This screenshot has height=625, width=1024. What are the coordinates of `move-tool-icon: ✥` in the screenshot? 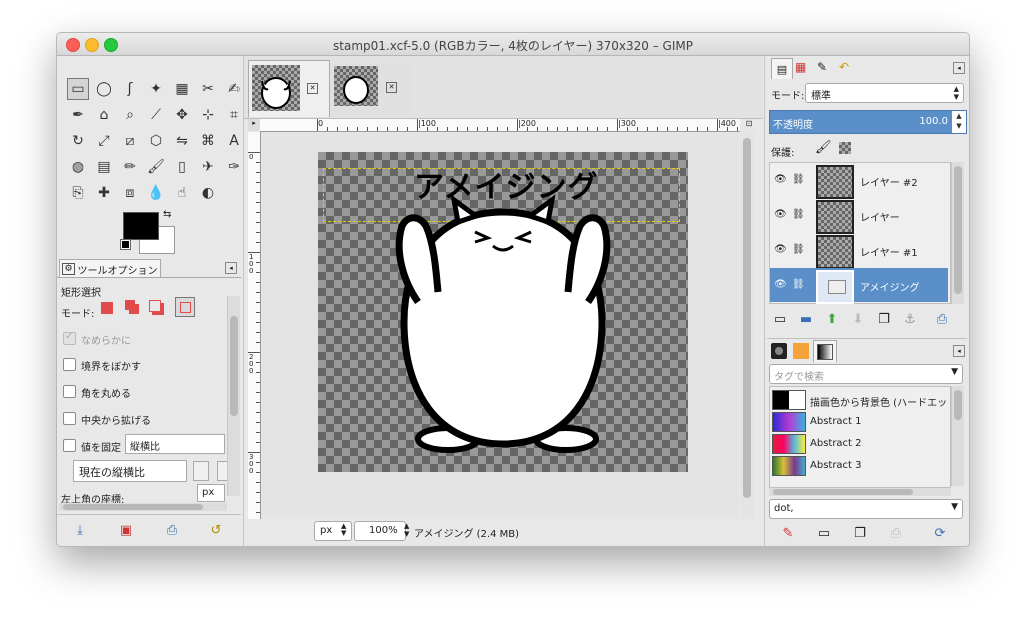 It's located at (182, 115).